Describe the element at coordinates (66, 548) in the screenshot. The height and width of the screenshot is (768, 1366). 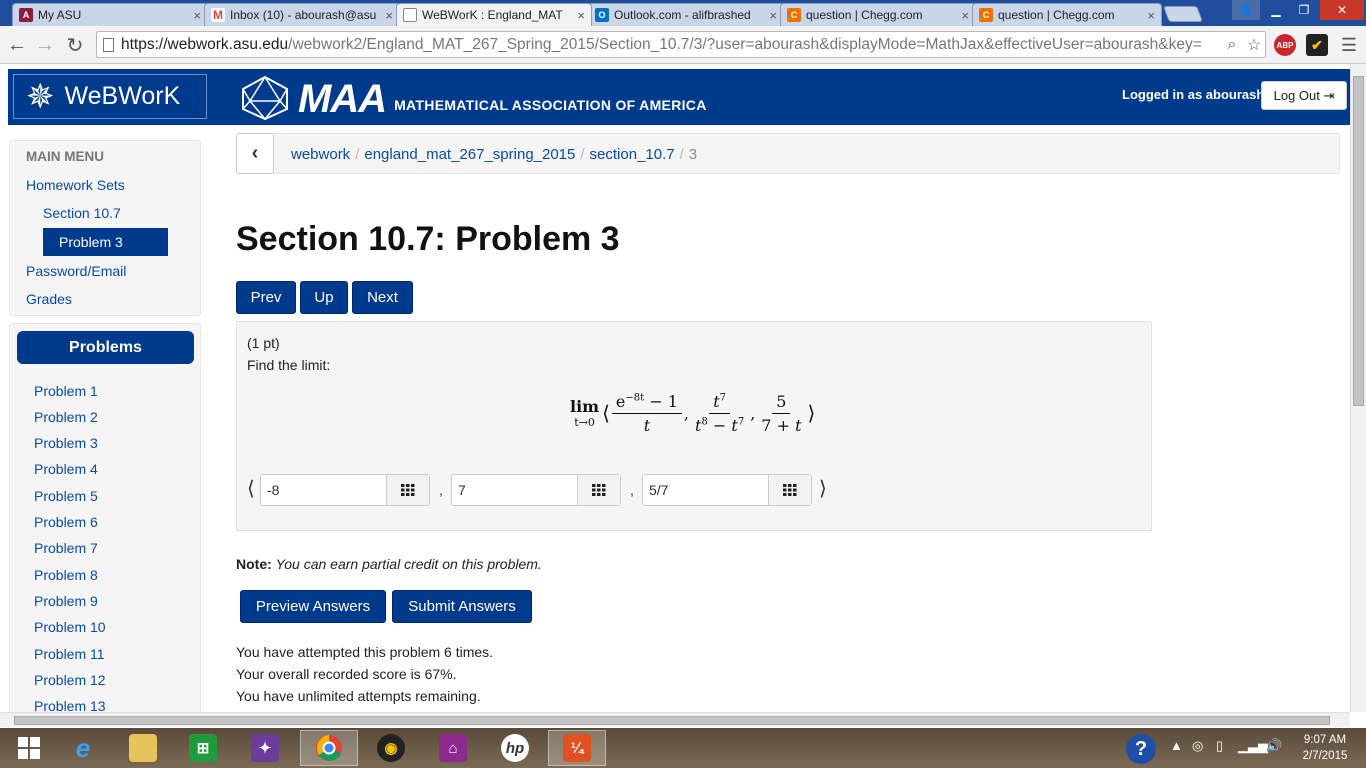
I see `problem-link-7: Problem 7` at that location.